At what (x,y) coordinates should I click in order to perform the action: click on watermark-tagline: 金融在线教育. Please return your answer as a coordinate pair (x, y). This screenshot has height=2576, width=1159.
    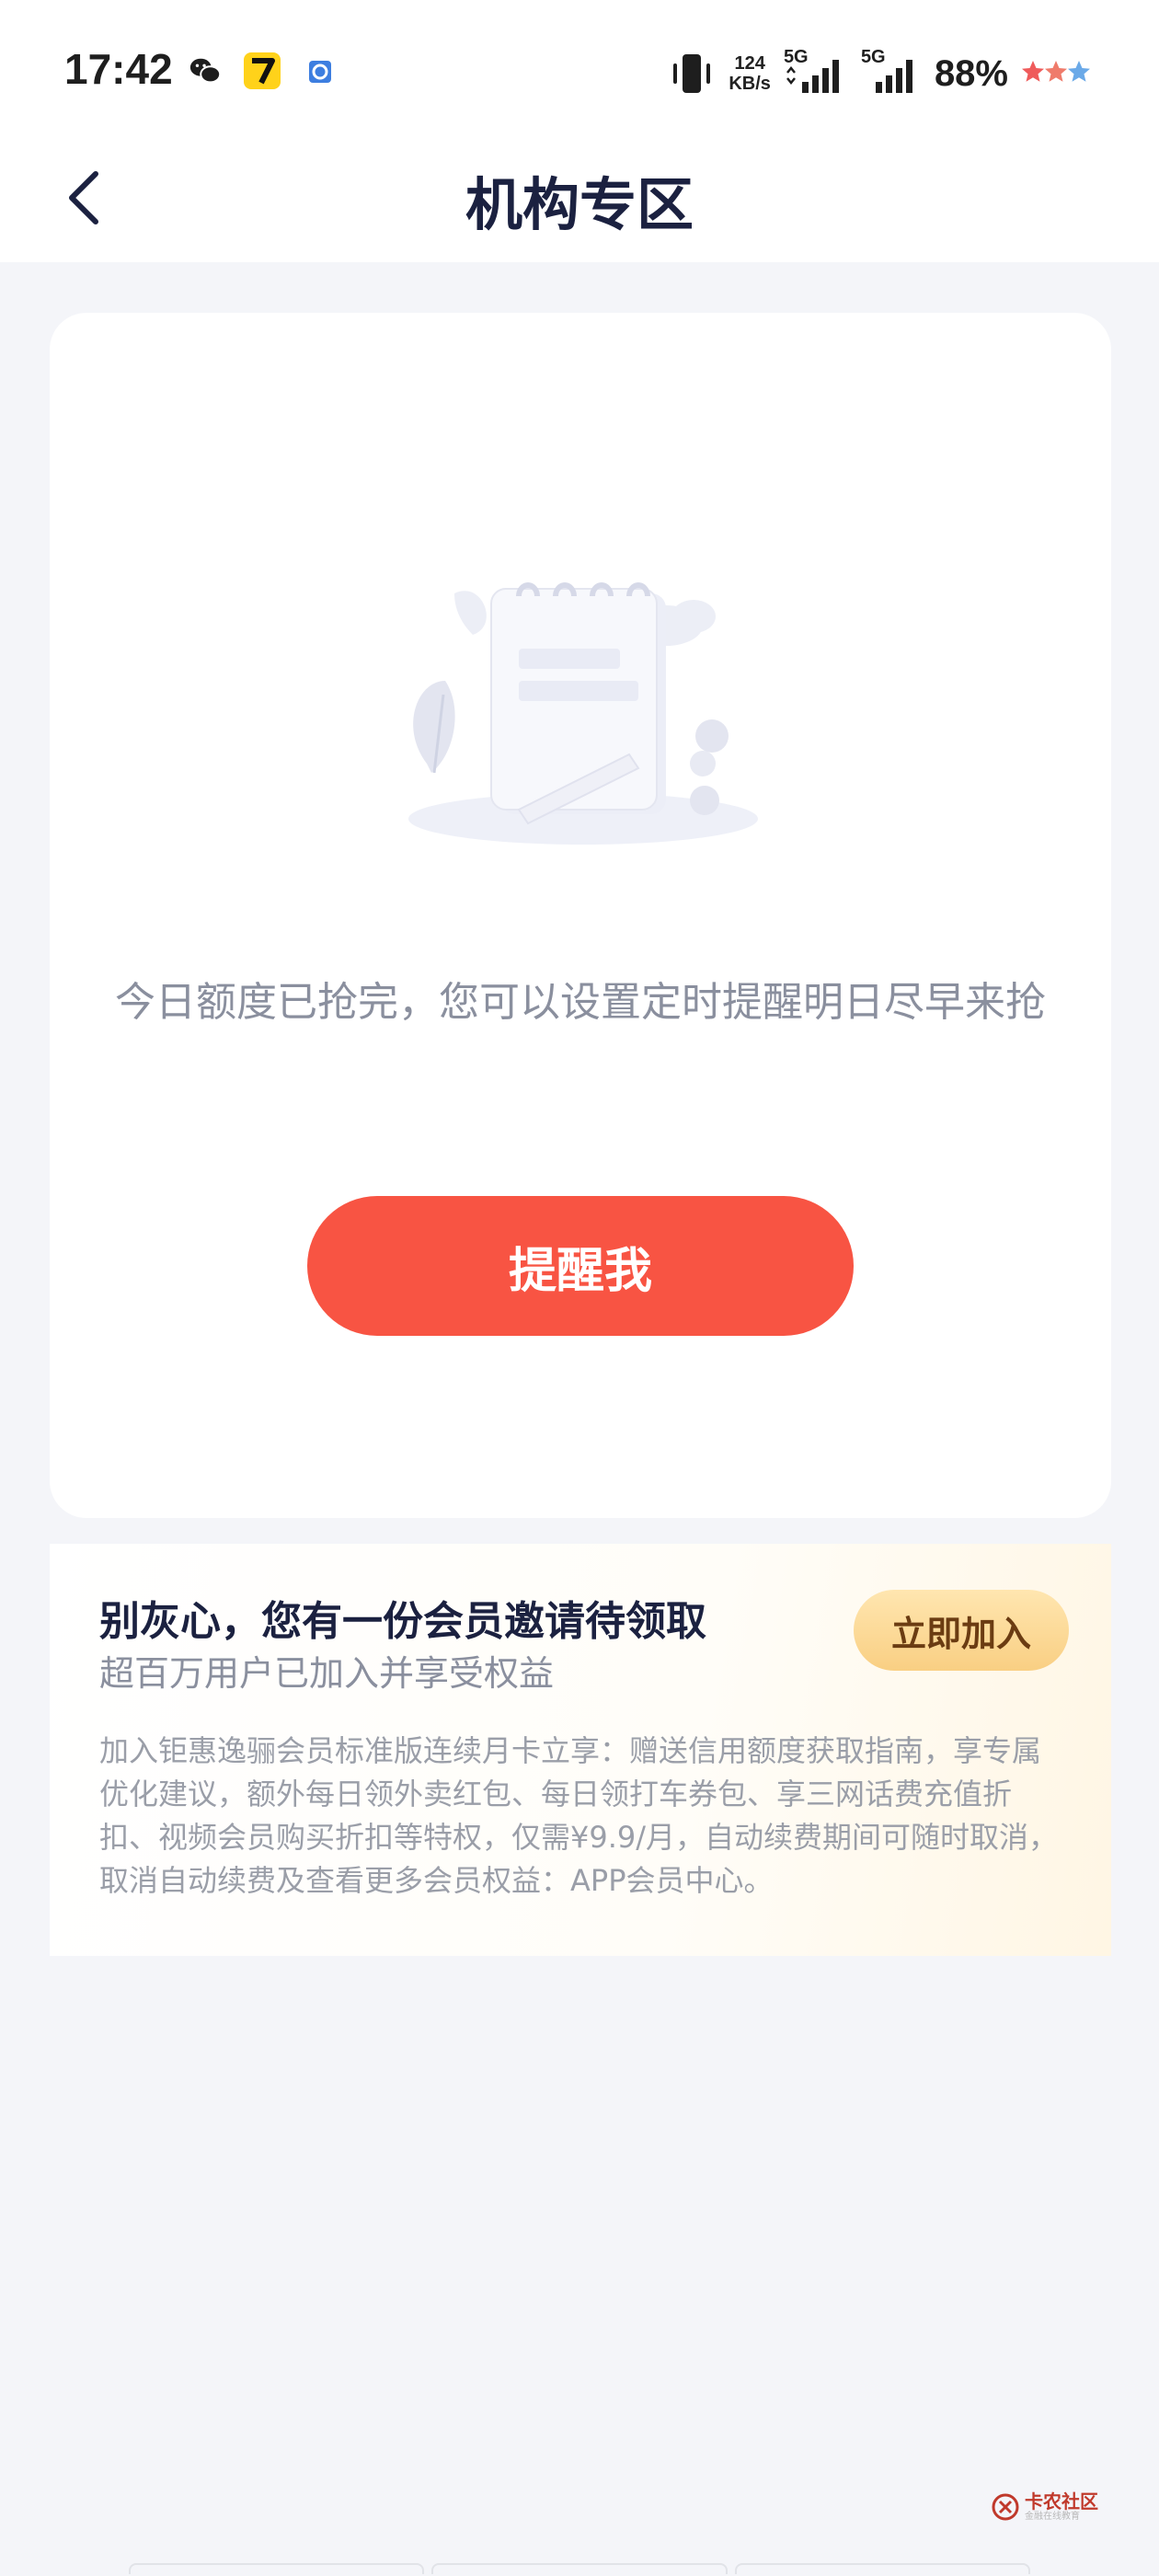
    Looking at the image, I should click on (1052, 2517).